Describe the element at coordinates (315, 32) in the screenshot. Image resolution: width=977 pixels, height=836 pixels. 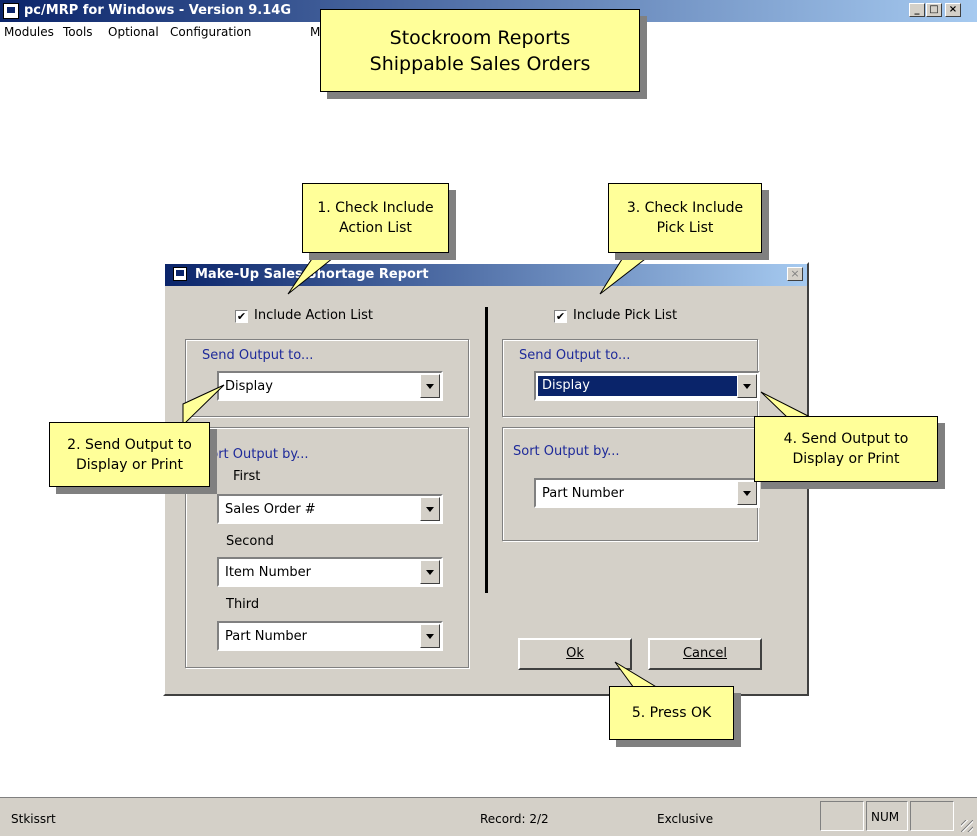
I see `menu-truncated: M` at that location.